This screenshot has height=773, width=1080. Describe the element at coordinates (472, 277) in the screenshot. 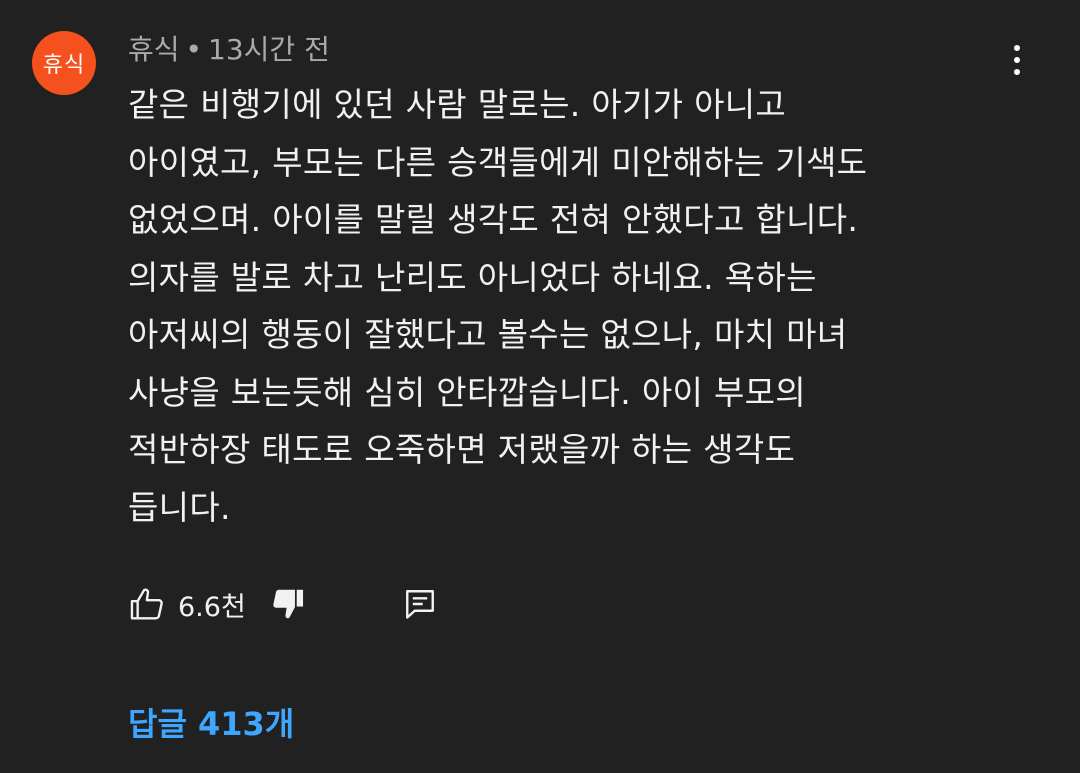

I see `comment-body-line: 의자를 발로 차고 난리도 아니었다 하네요. 욕하는` at that location.